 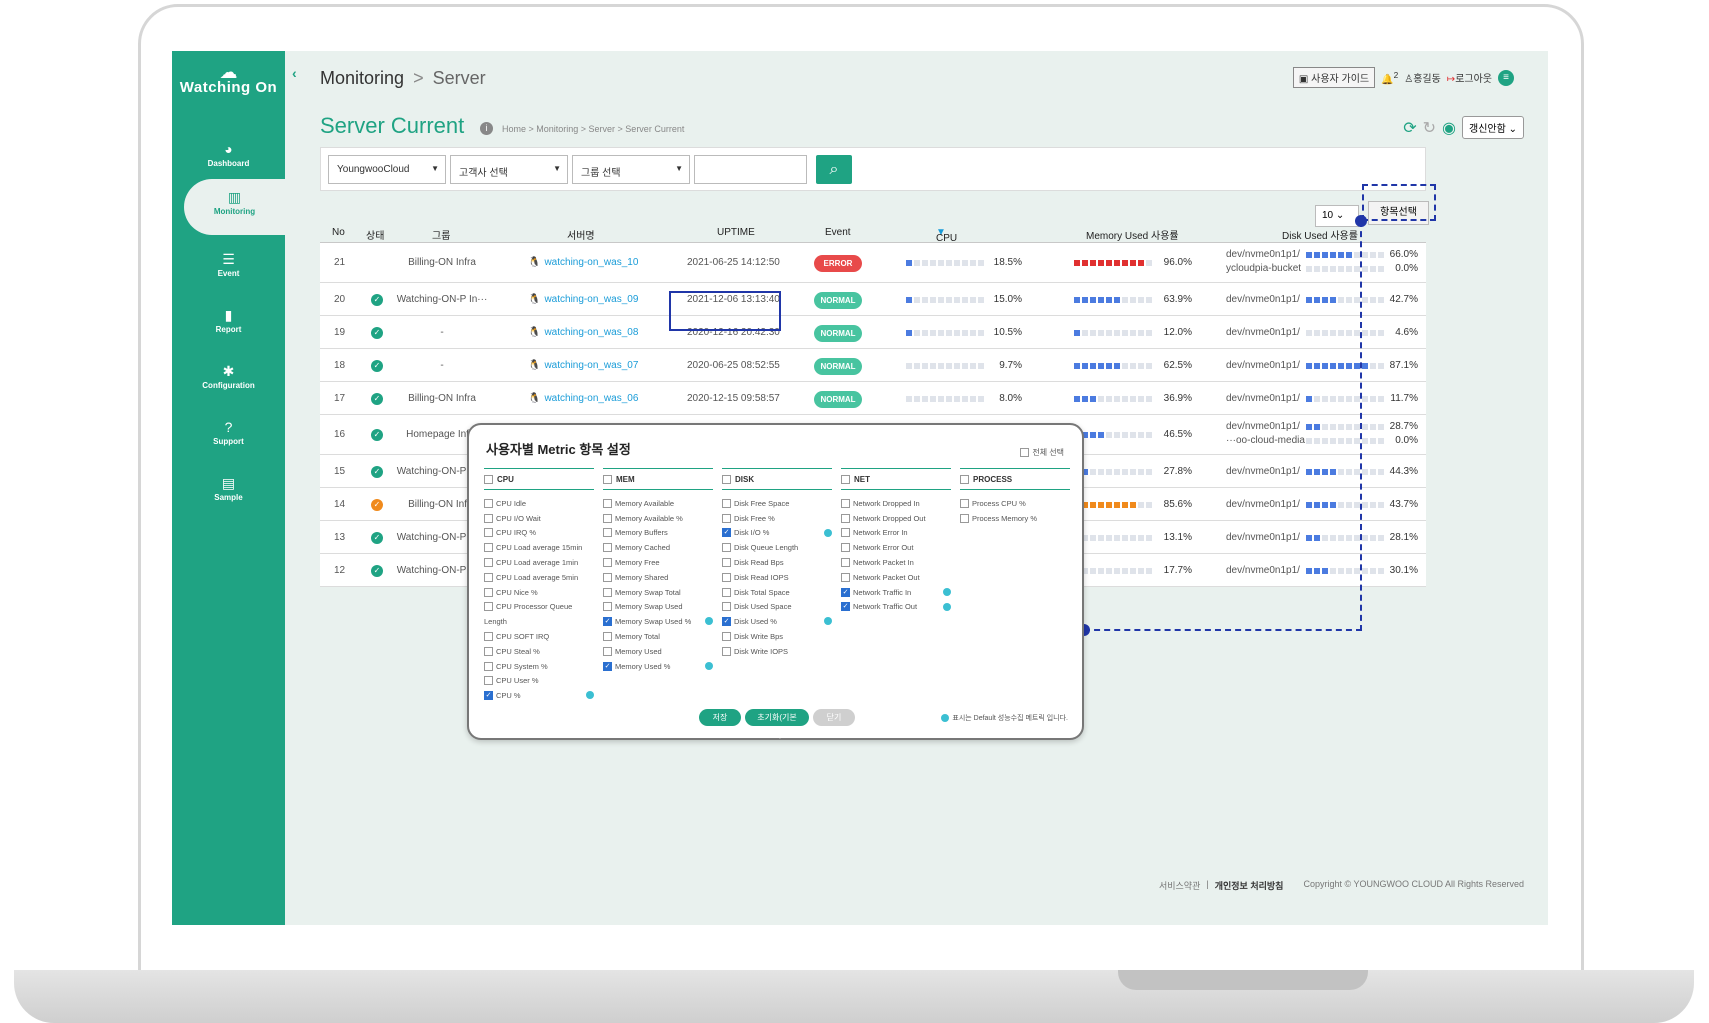 What do you see at coordinates (896, 607) in the screenshot?
I see `metric-item: ✓ Network Traffic Out` at bounding box center [896, 607].